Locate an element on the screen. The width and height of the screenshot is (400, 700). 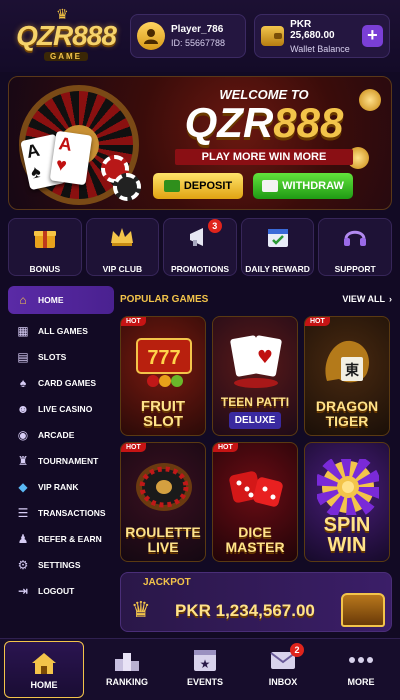
bottom-nav: HOME RANKING ★ EVENTS 2 INBOX MORE is located at coordinates (200, 669).